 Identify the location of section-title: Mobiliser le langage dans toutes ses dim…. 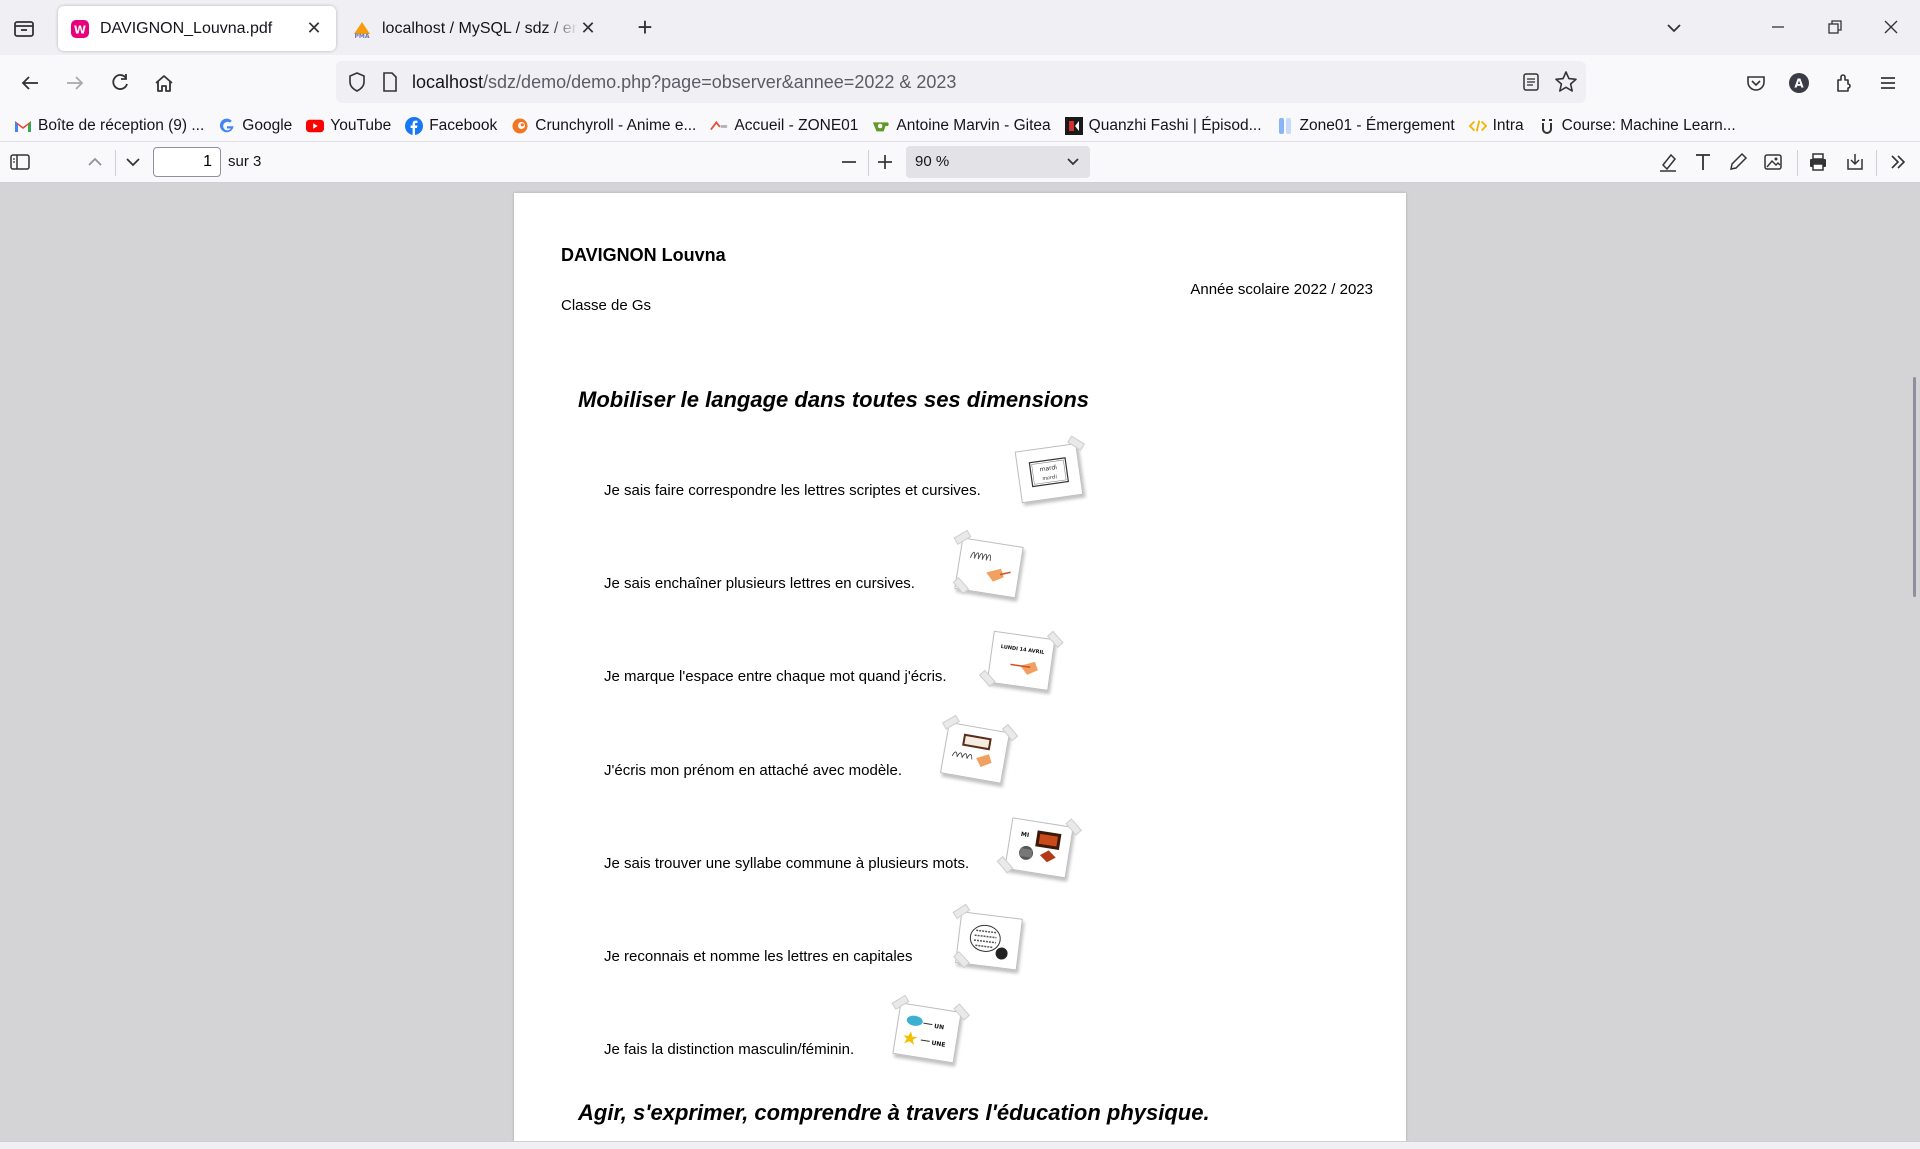
(834, 399).